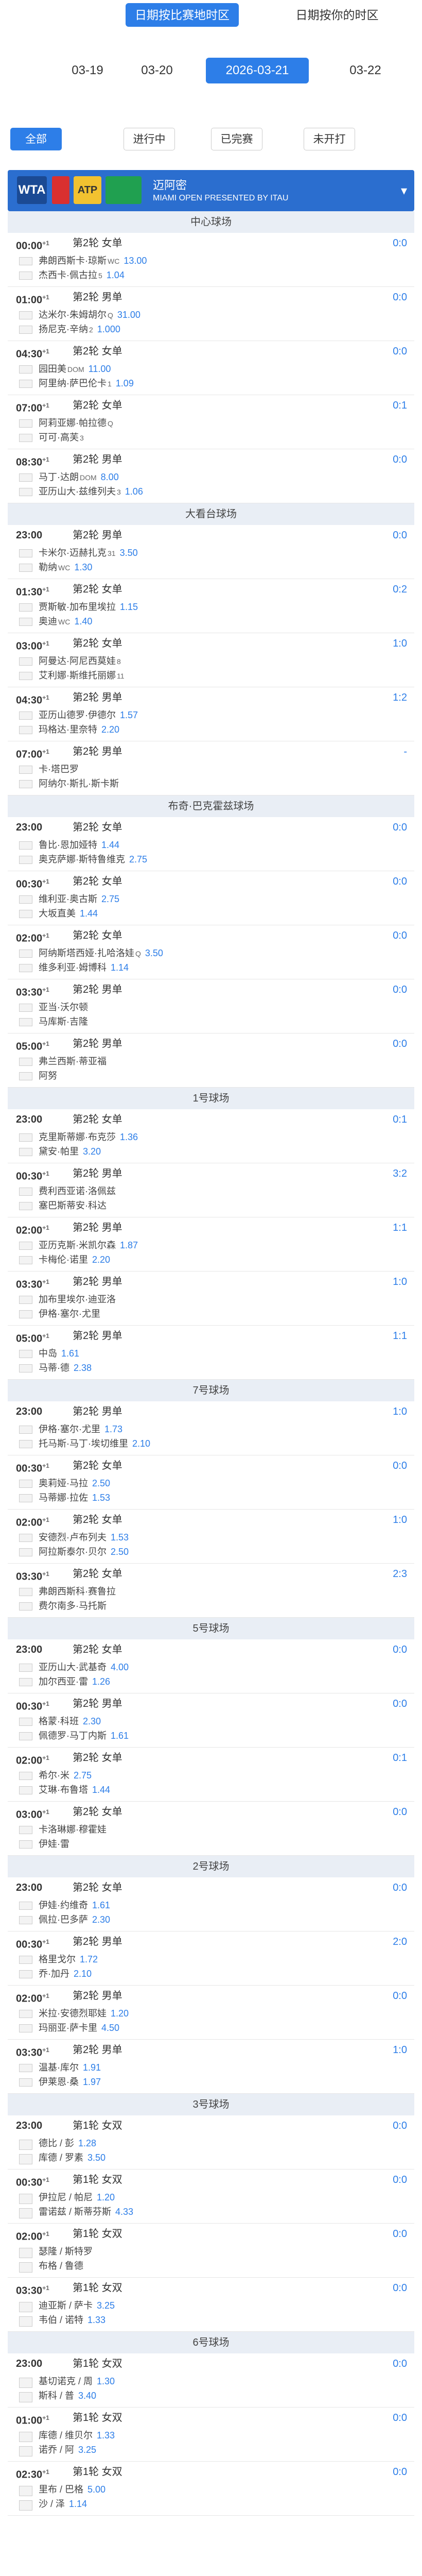 This screenshot has height=2576, width=422. I want to click on match-row: 02:00+1 第1轮 女双 0:0 瑟隆 / 斯特罗 布格 / 鲁德, so click(211, 2251).